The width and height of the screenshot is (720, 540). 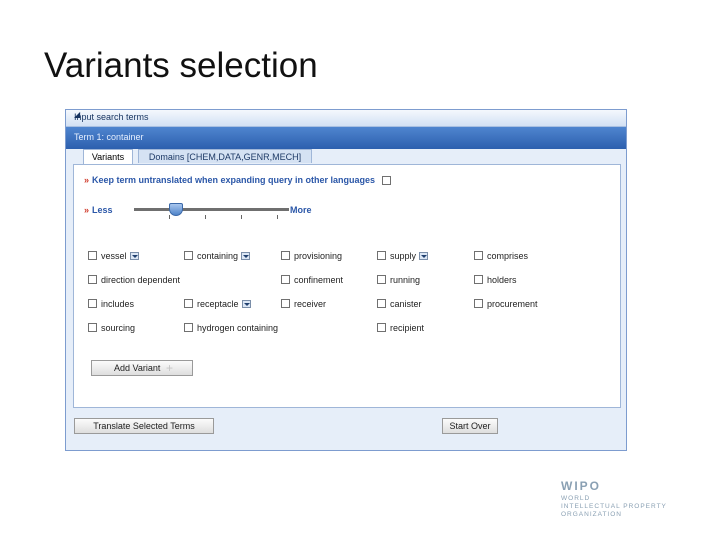 What do you see at coordinates (118, 328) in the screenshot?
I see `variant-label: sourcing` at bounding box center [118, 328].